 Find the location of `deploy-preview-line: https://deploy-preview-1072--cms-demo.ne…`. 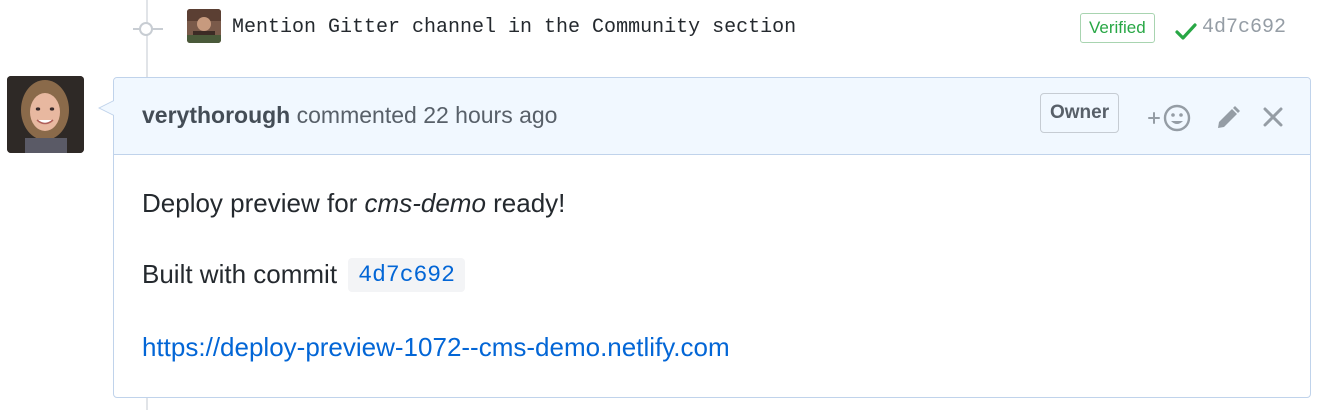

deploy-preview-line: https://deploy-preview-1072--cms-demo.ne… is located at coordinates (436, 347).